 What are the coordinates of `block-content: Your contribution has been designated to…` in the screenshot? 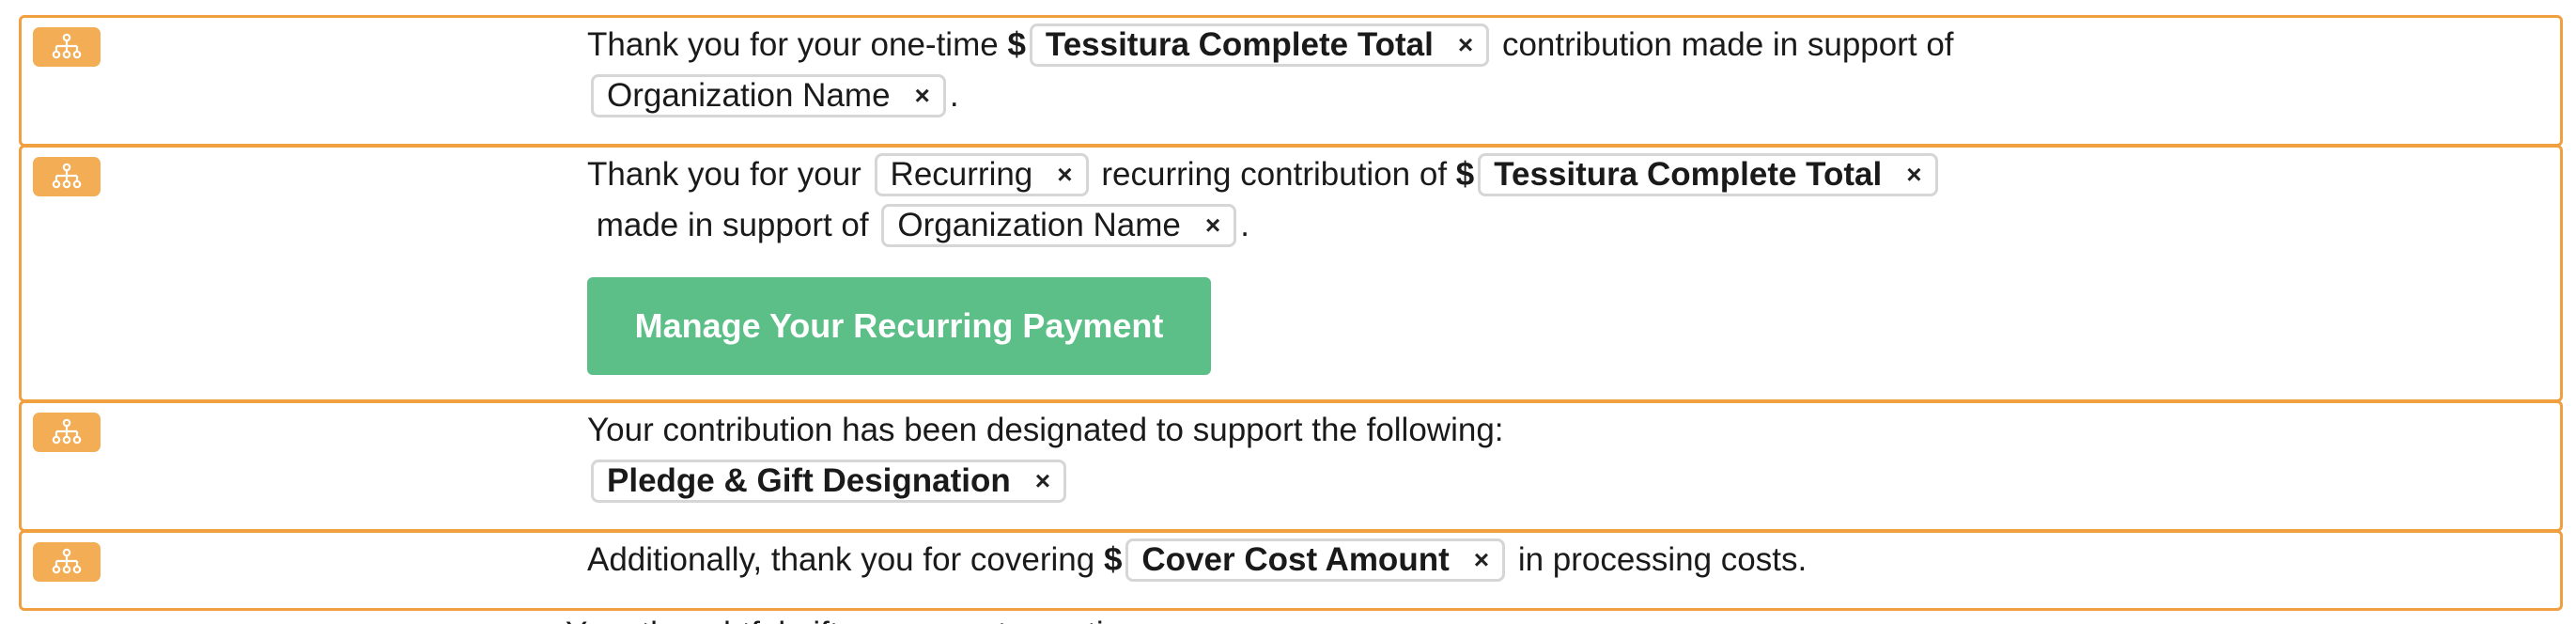 It's located at (1564, 456).